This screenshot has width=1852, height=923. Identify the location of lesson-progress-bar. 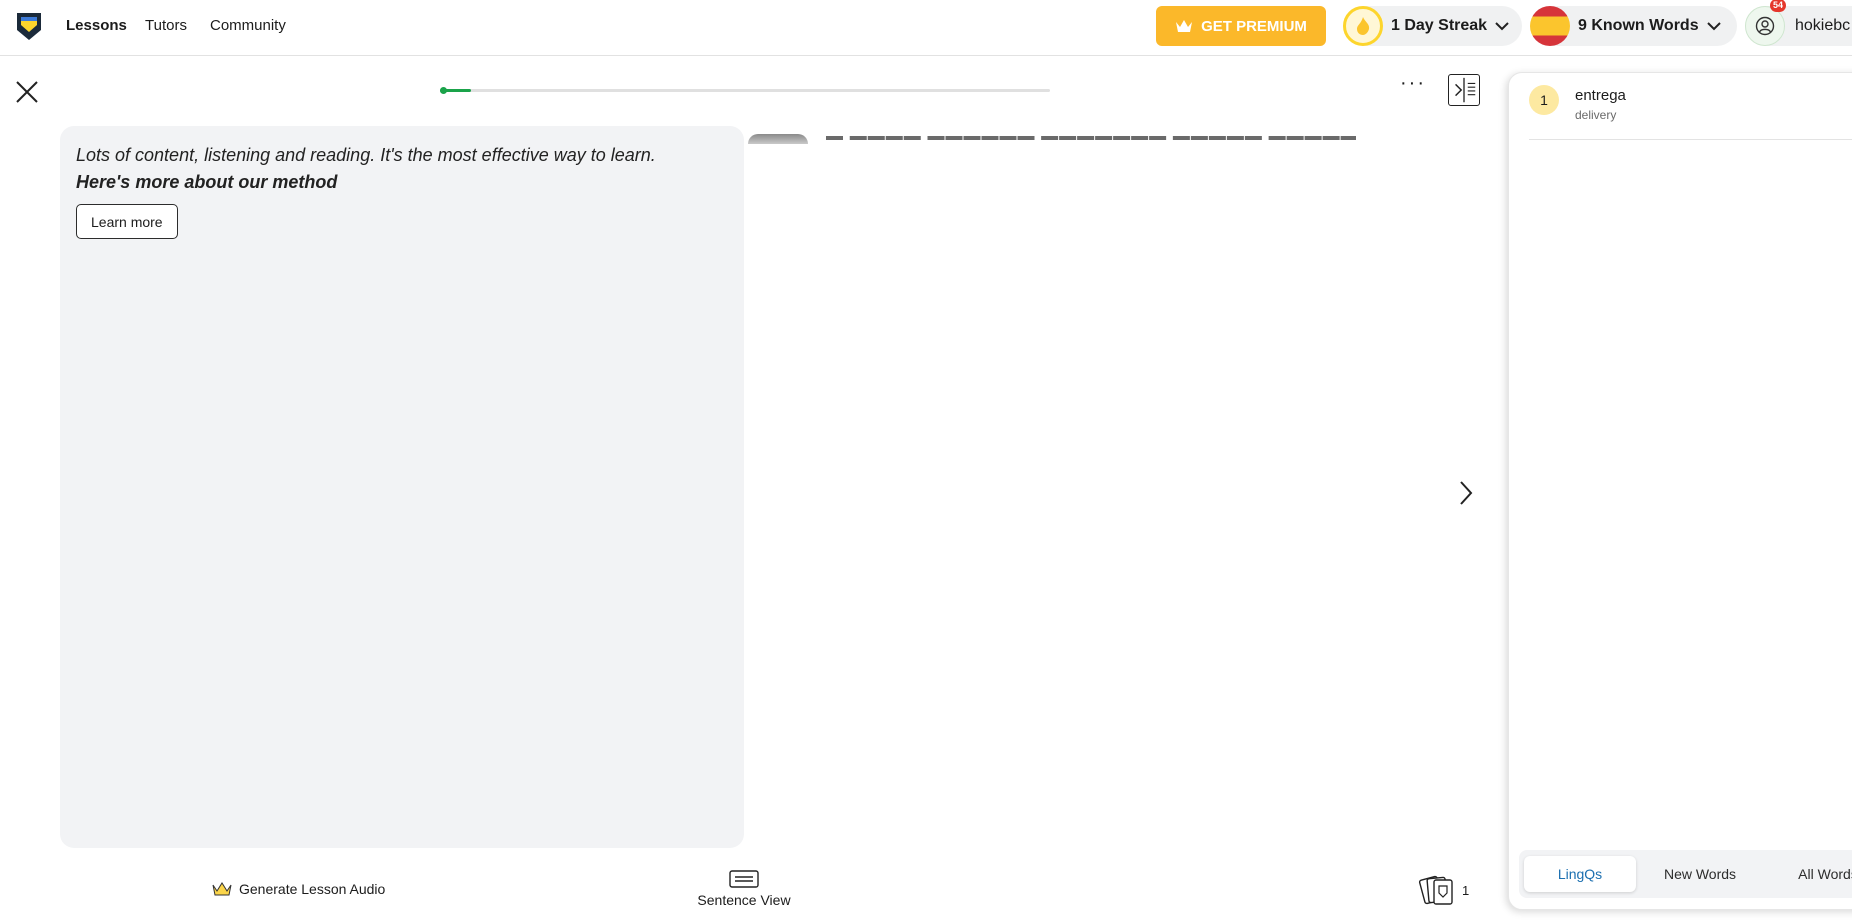
(745, 90).